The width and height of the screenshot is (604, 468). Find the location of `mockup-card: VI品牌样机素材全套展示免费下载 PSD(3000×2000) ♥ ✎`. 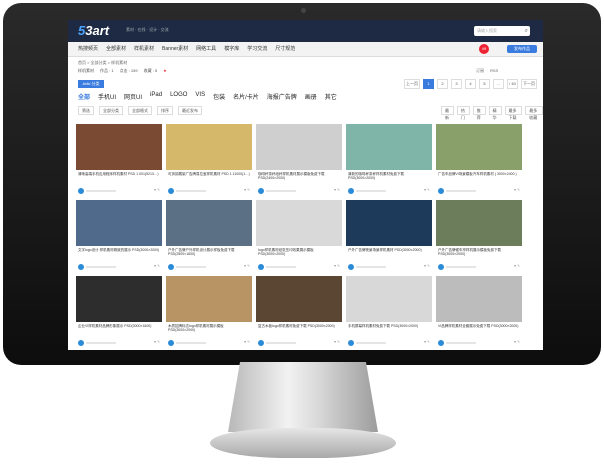

mockup-card: VI品牌样机素材全套展示免费下载 PSD(3000×2000) ♥ ✎ is located at coordinates (479, 312).